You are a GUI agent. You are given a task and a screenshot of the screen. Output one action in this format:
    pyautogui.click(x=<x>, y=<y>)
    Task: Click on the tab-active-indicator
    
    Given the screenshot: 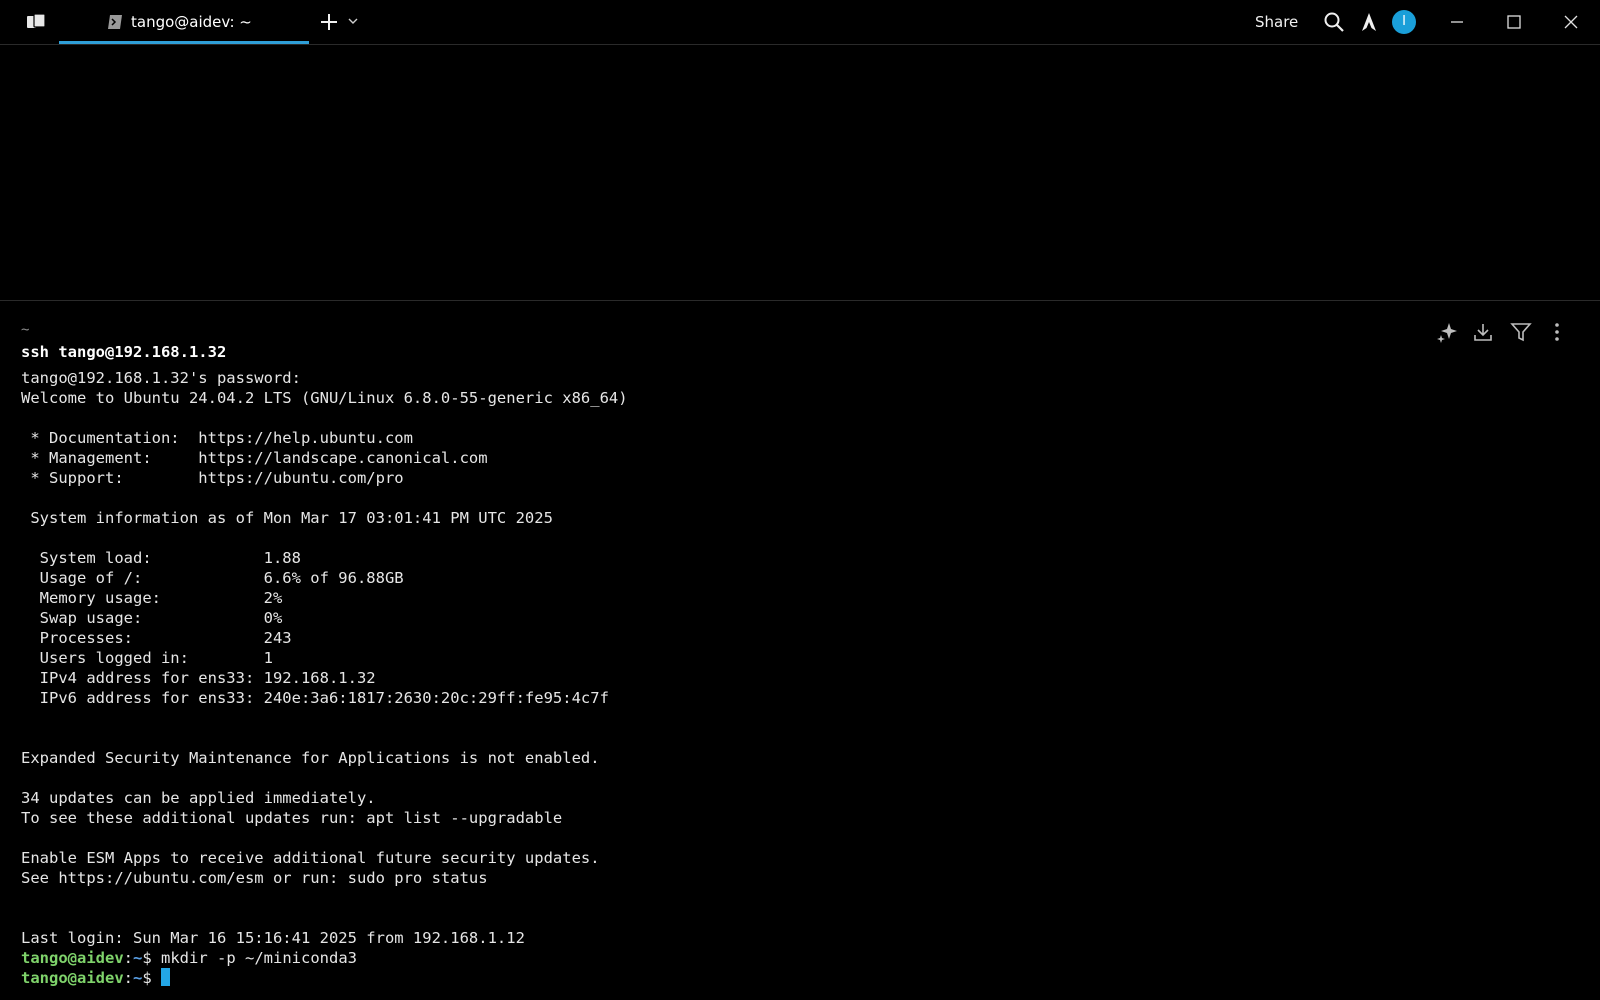 What is the action you would take?
    pyautogui.click(x=184, y=42)
    